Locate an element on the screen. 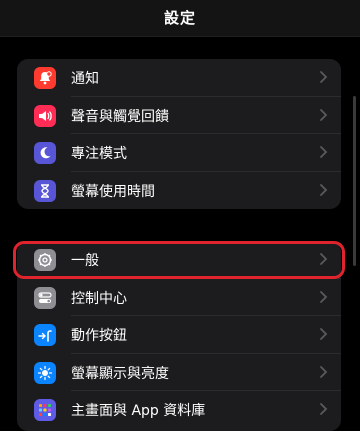 This screenshot has height=431, width=360. settings-item-label: 專注模式 is located at coordinates (99, 154).